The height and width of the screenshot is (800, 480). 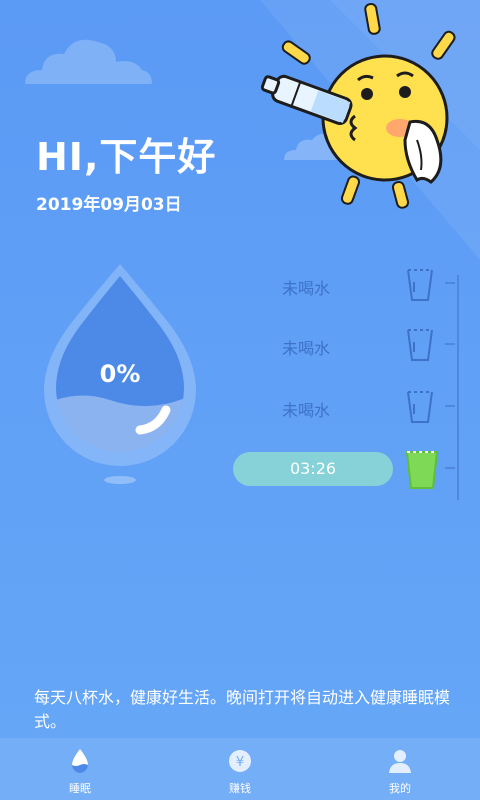 I want to click on cup-row: 03:26, so click(x=345, y=470).